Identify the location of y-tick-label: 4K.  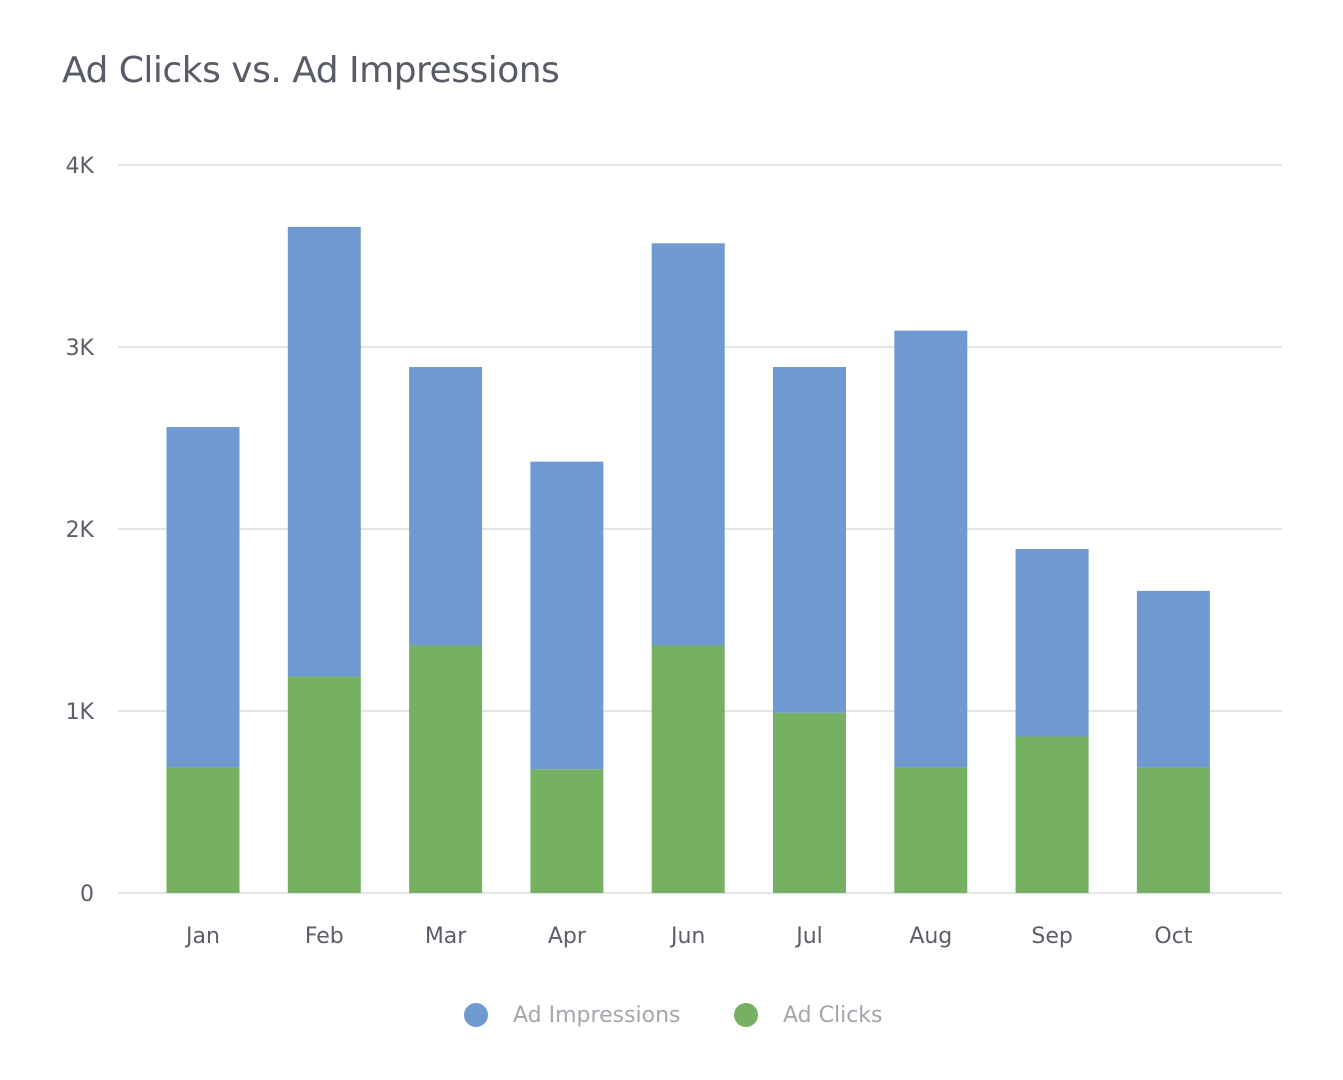
(80, 166).